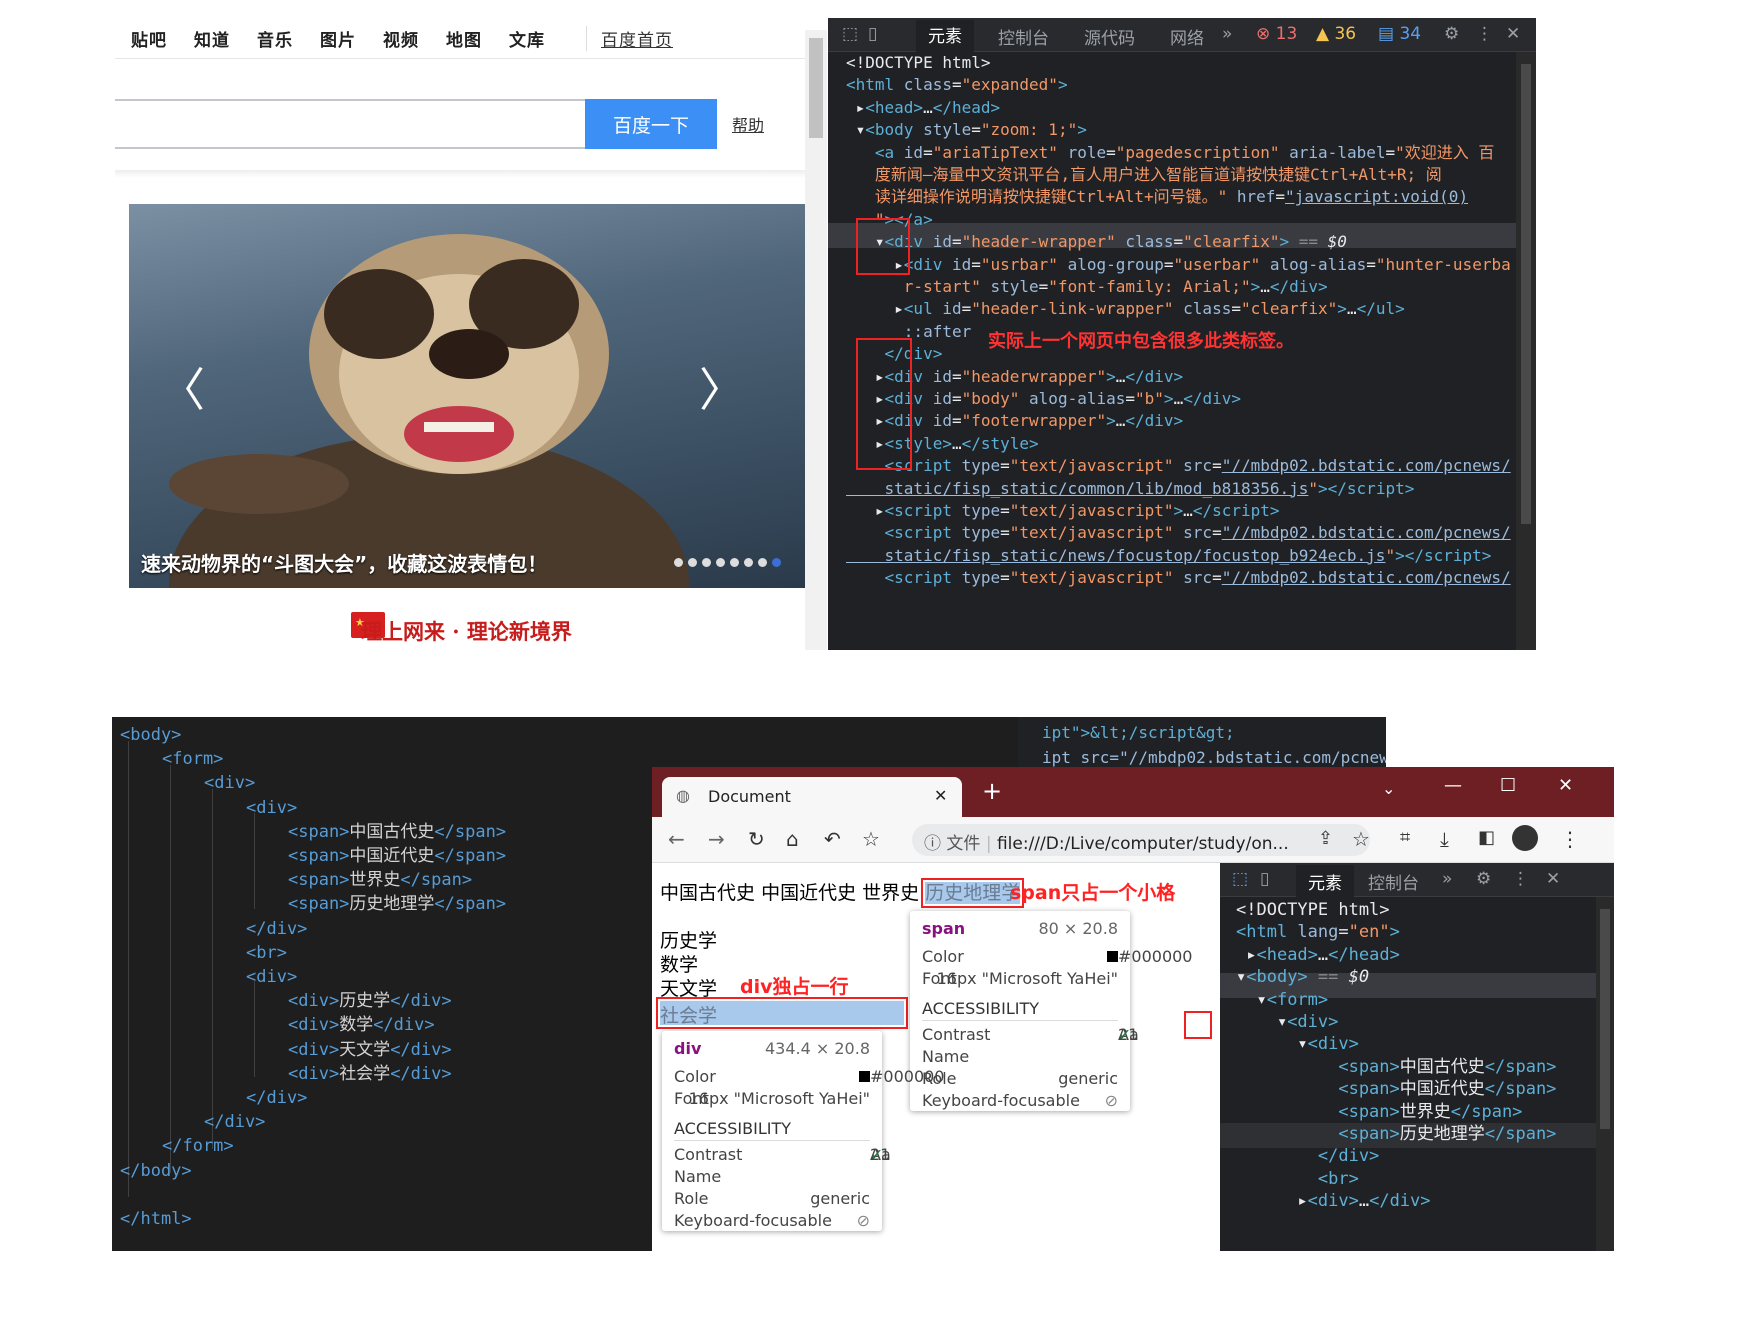 This screenshot has height=1324, width=1754. I want to click on nav-images: 图片, so click(338, 38).